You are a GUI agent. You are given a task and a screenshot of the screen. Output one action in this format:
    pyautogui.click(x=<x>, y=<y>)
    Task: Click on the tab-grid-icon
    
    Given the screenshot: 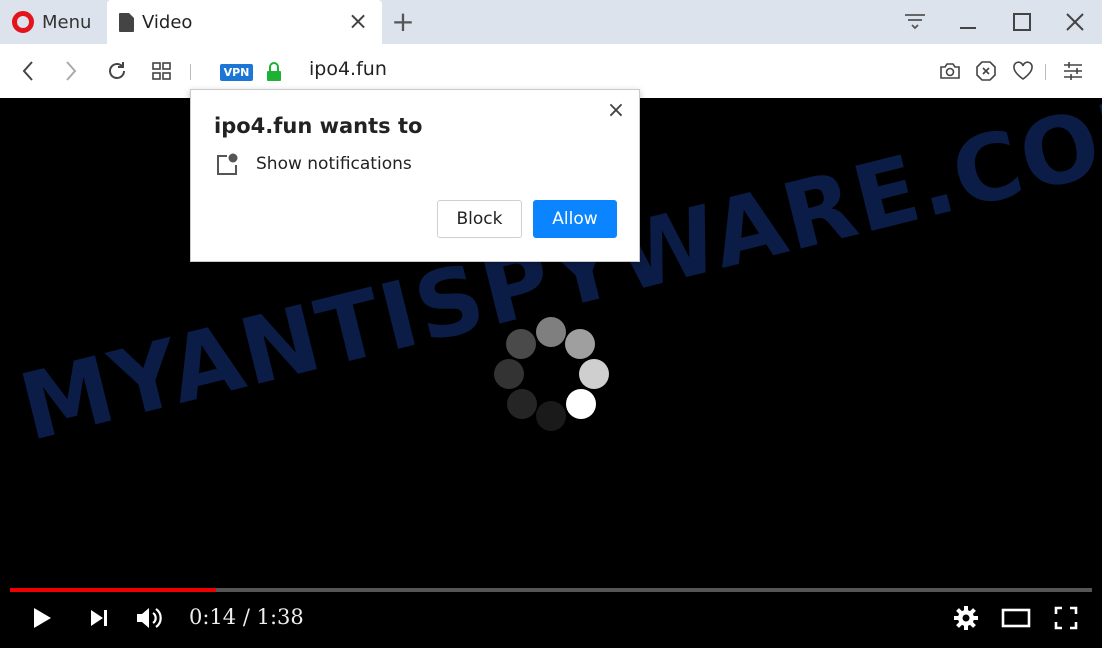 What is the action you would take?
    pyautogui.click(x=162, y=71)
    